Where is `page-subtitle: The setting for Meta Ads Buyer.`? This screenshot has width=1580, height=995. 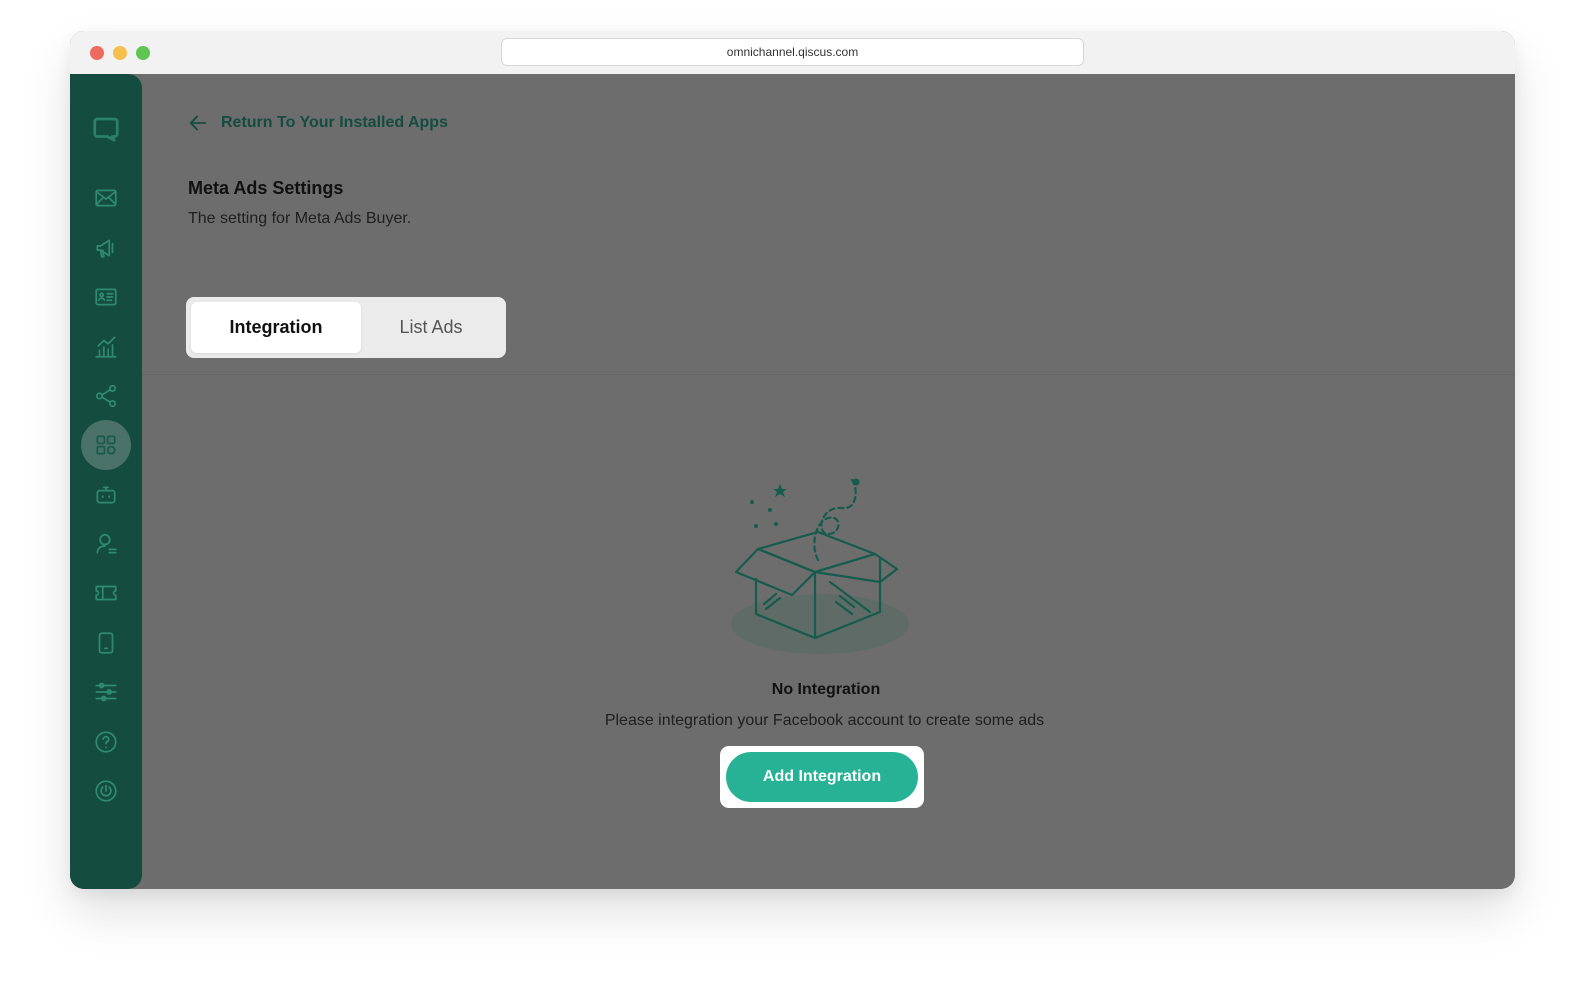 page-subtitle: The setting for Meta Ads Buyer. is located at coordinates (300, 218).